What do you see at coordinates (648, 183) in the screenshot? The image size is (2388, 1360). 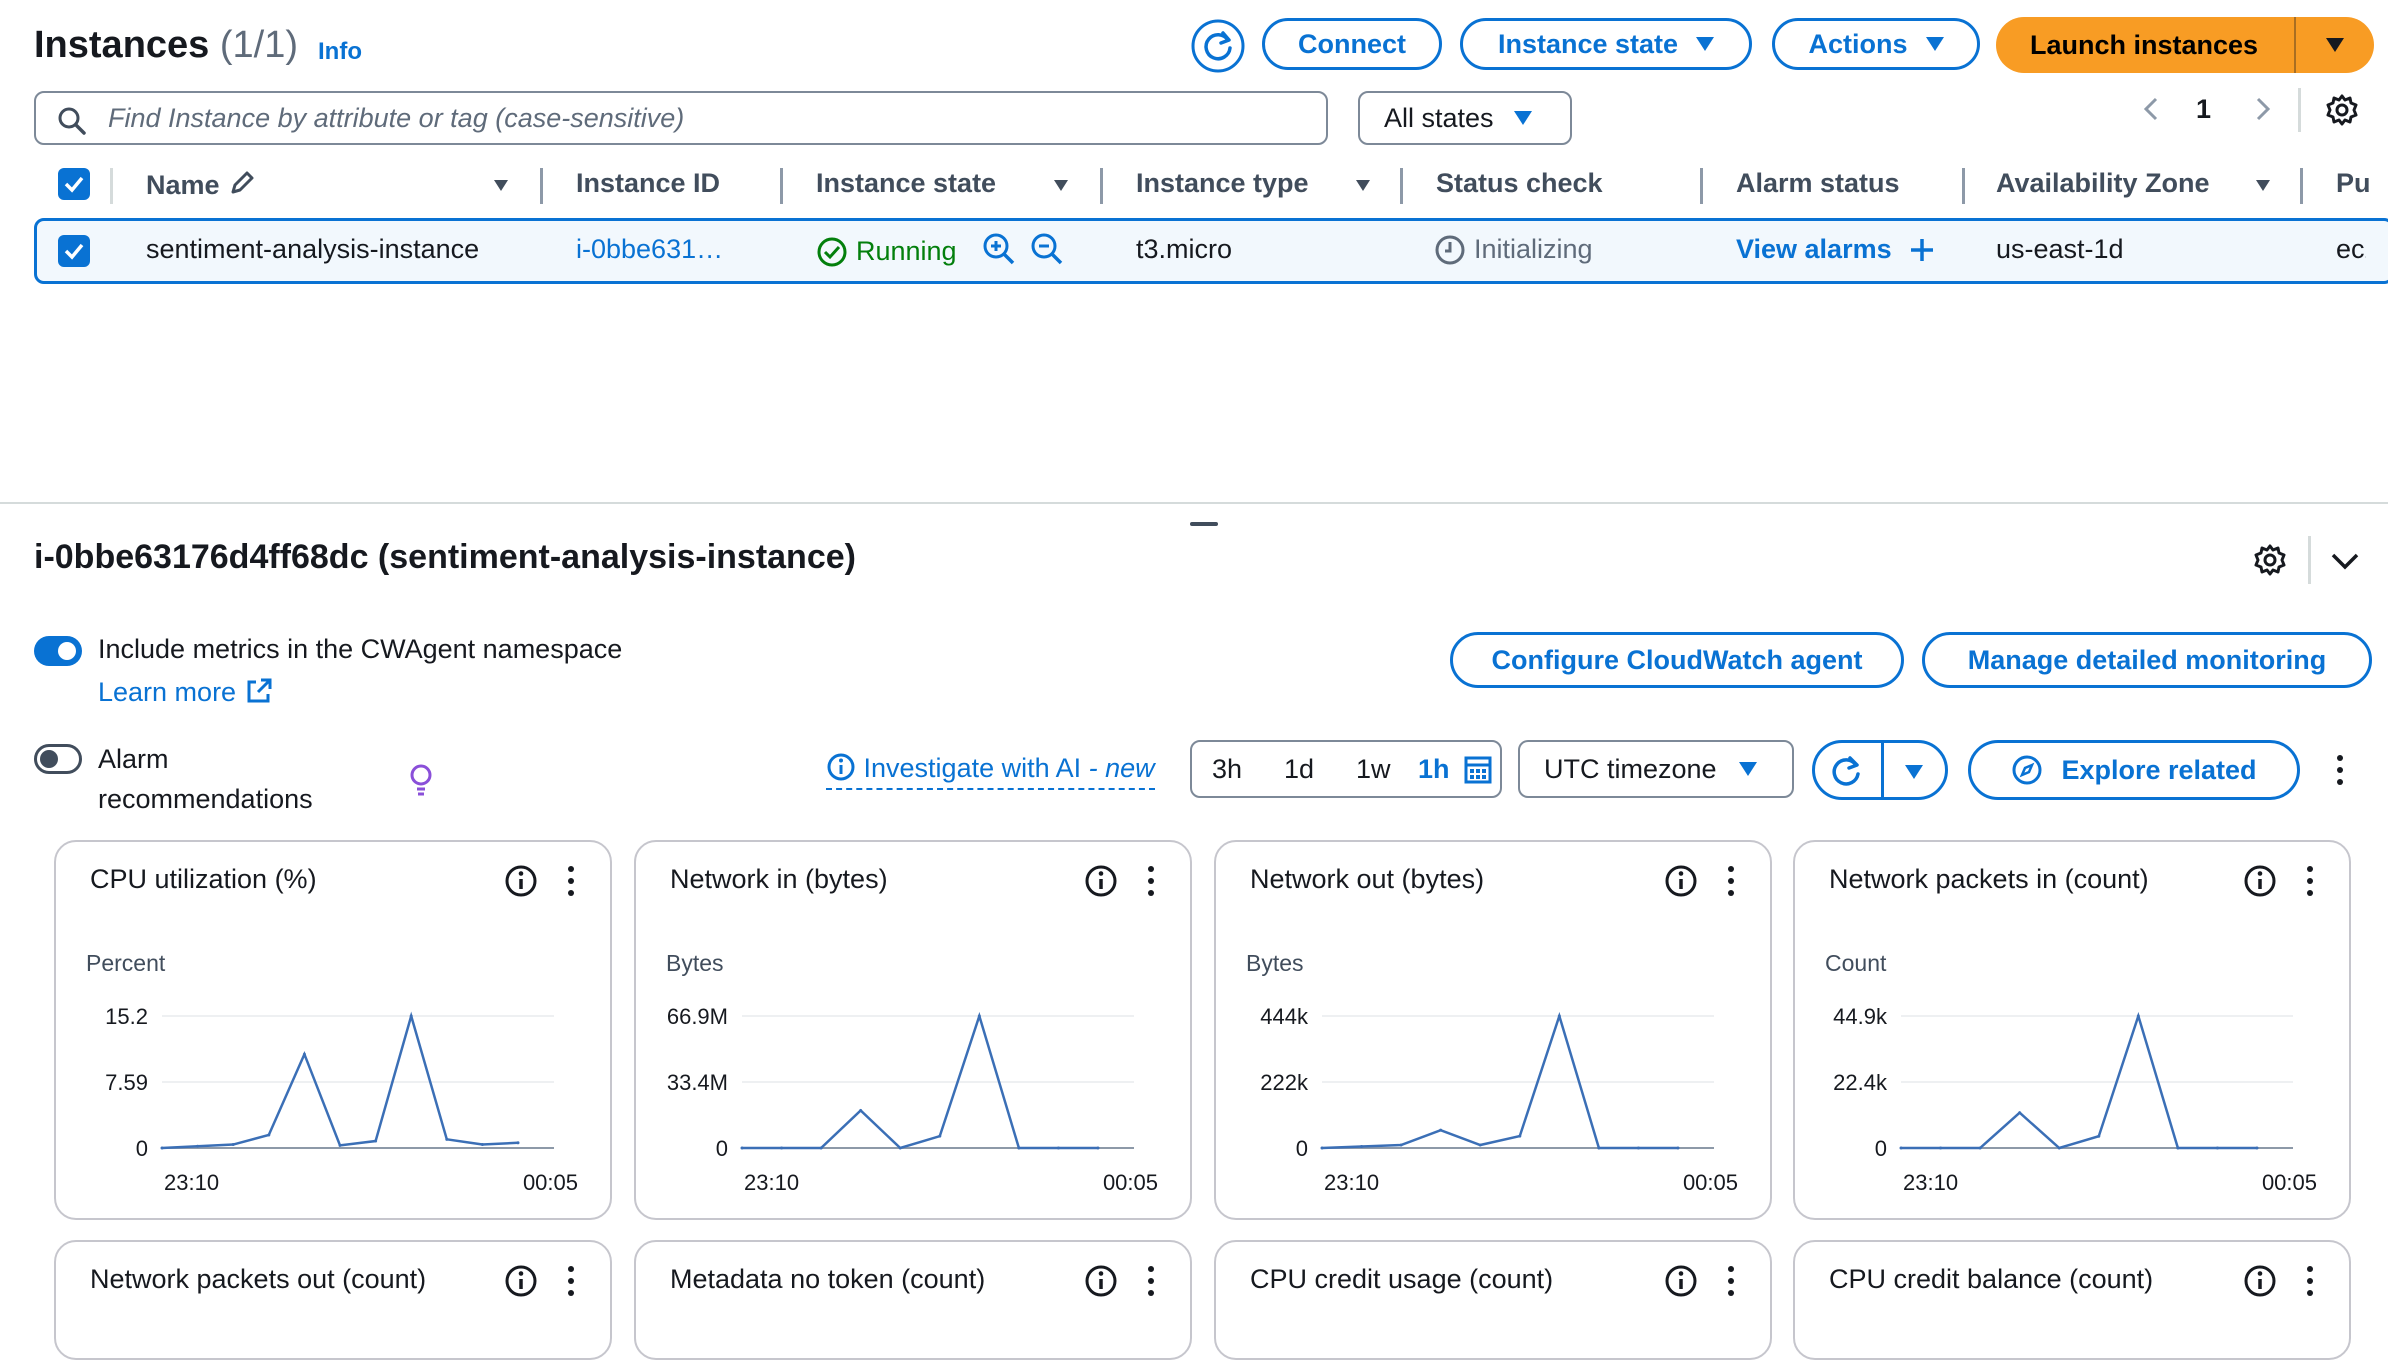 I see `col-header-instance-id: Instance ID` at bounding box center [648, 183].